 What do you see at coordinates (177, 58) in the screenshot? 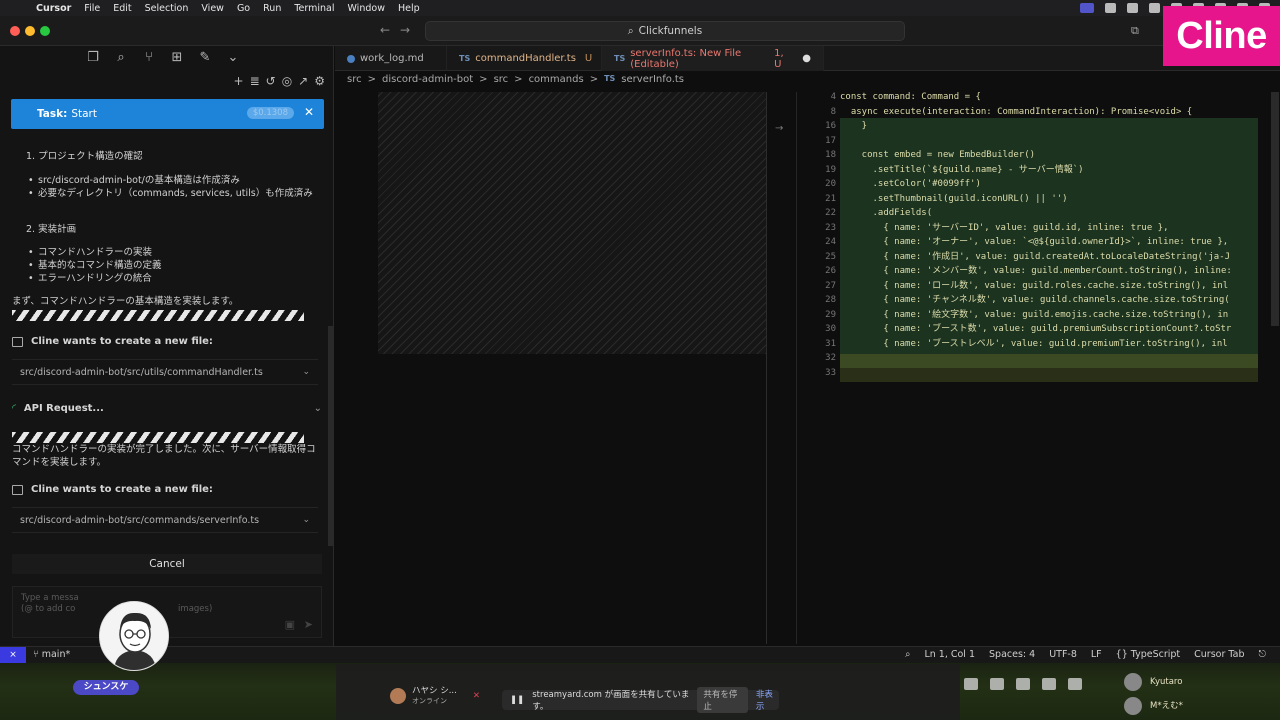
I see `extensions-icon: ⊞` at bounding box center [177, 58].